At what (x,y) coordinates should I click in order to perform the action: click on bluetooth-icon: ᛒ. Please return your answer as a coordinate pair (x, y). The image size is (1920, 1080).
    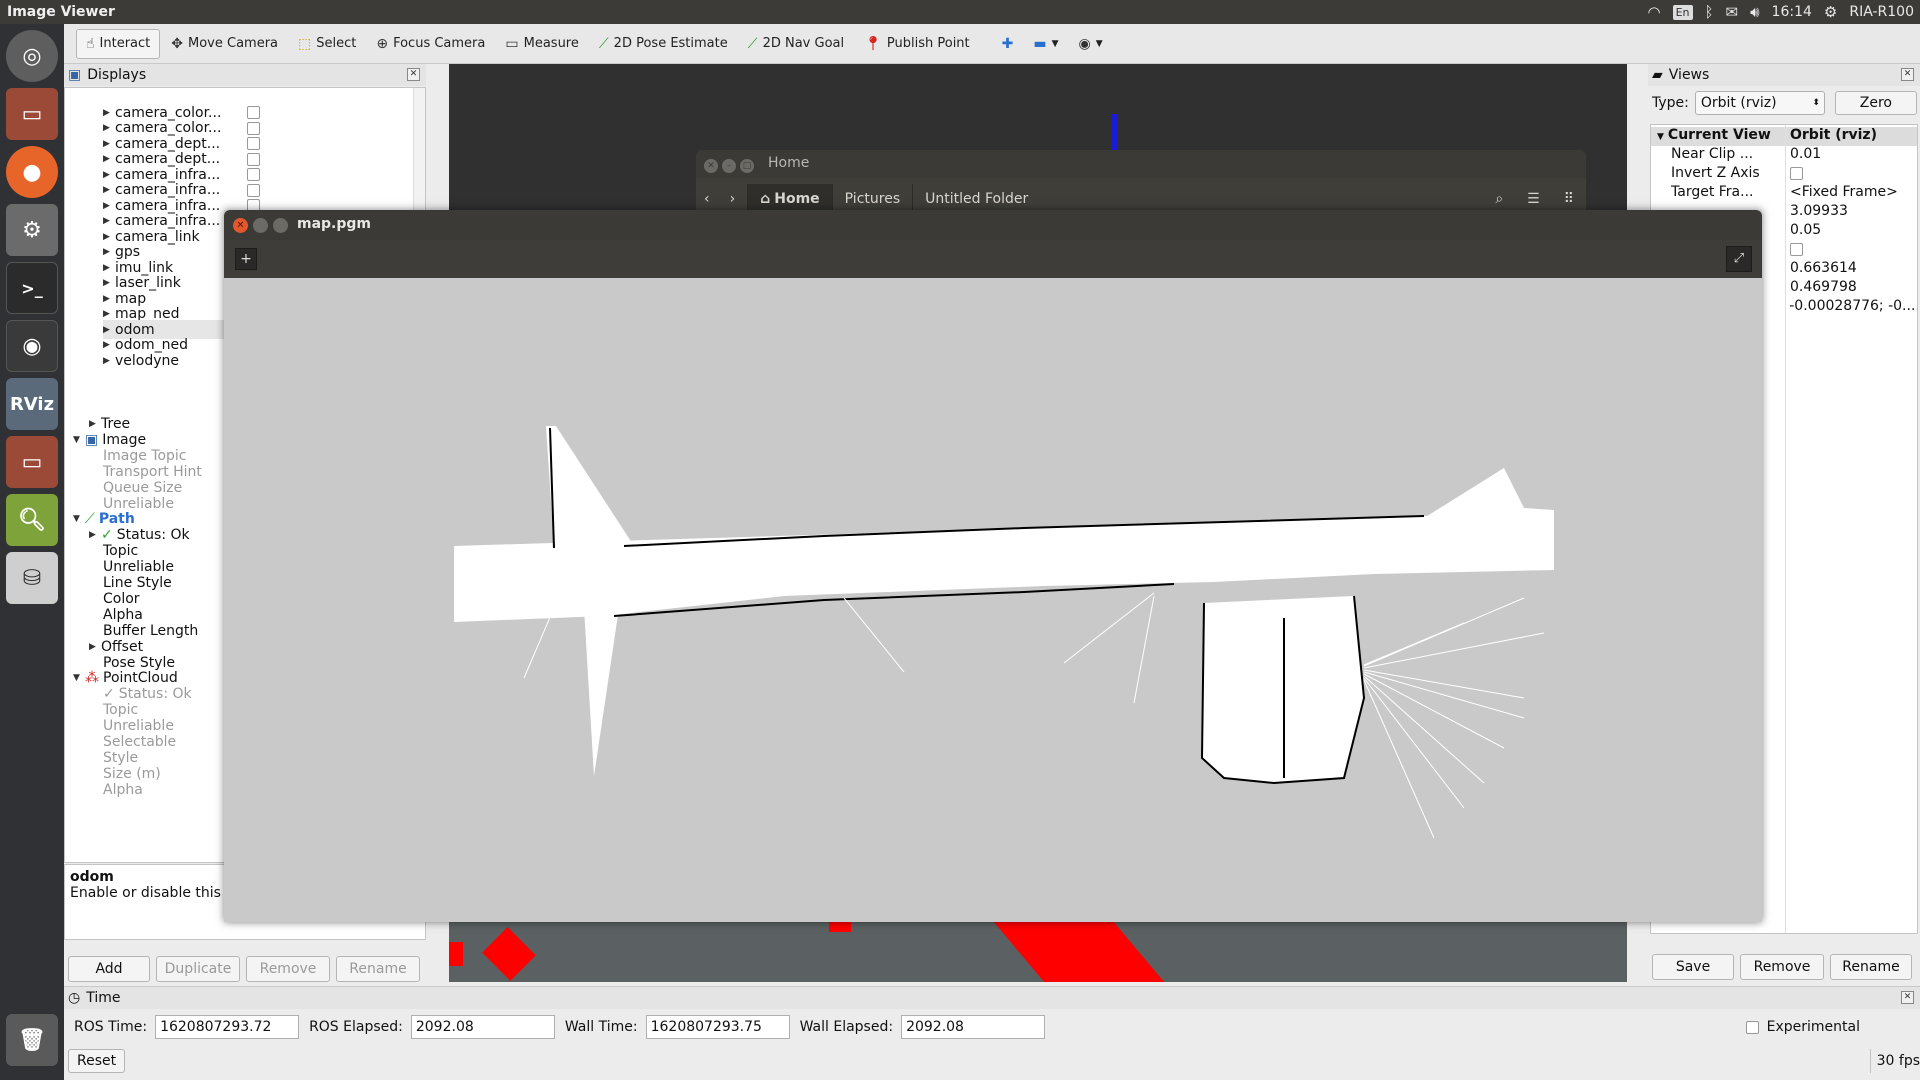
    Looking at the image, I should click on (1709, 12).